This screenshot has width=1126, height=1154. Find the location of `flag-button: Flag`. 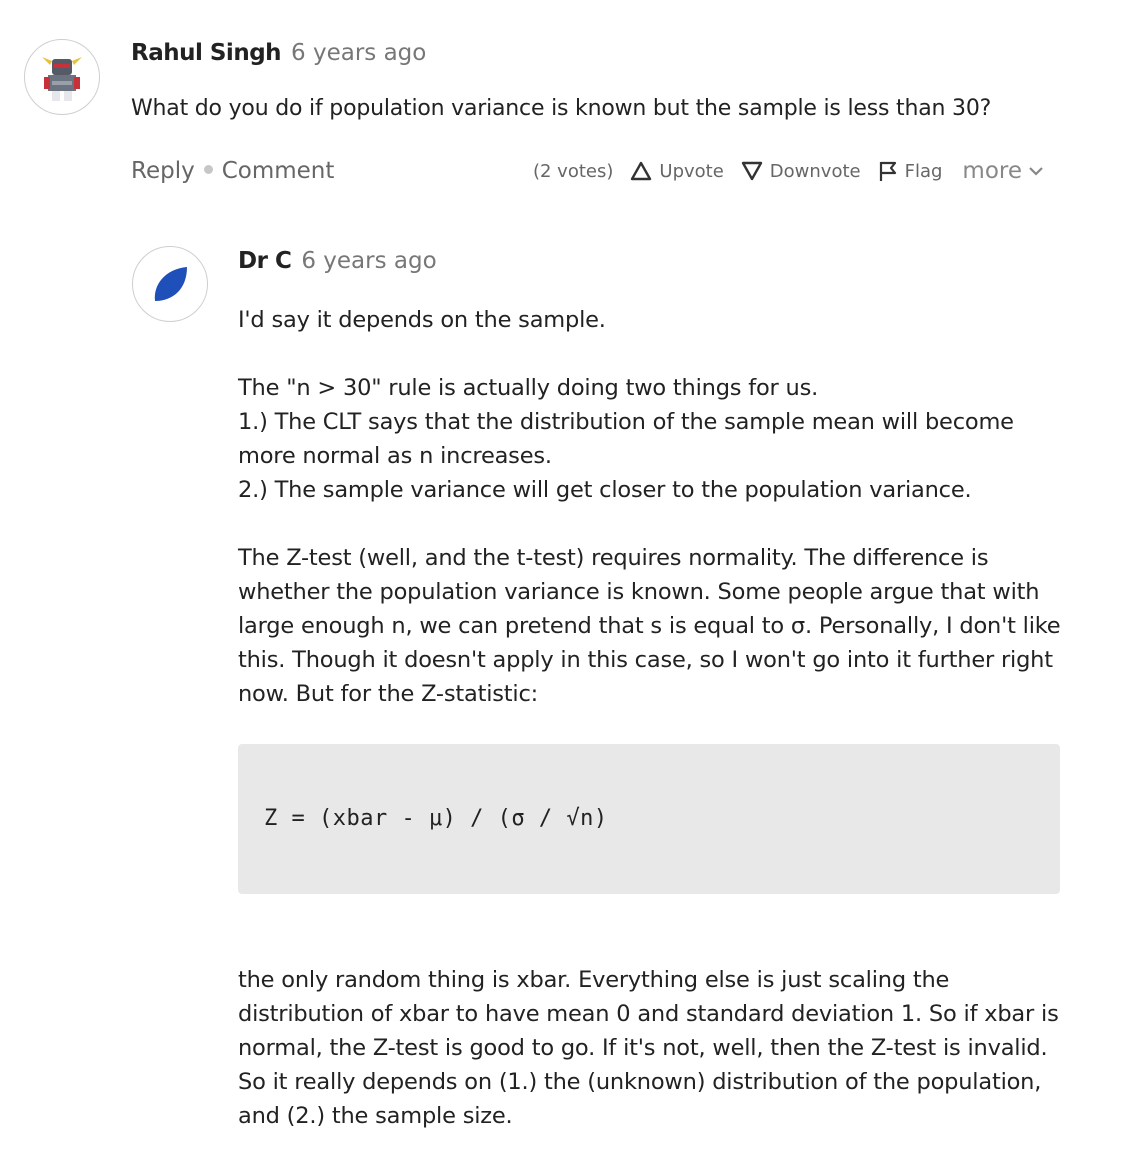

flag-button: Flag is located at coordinates (910, 171).